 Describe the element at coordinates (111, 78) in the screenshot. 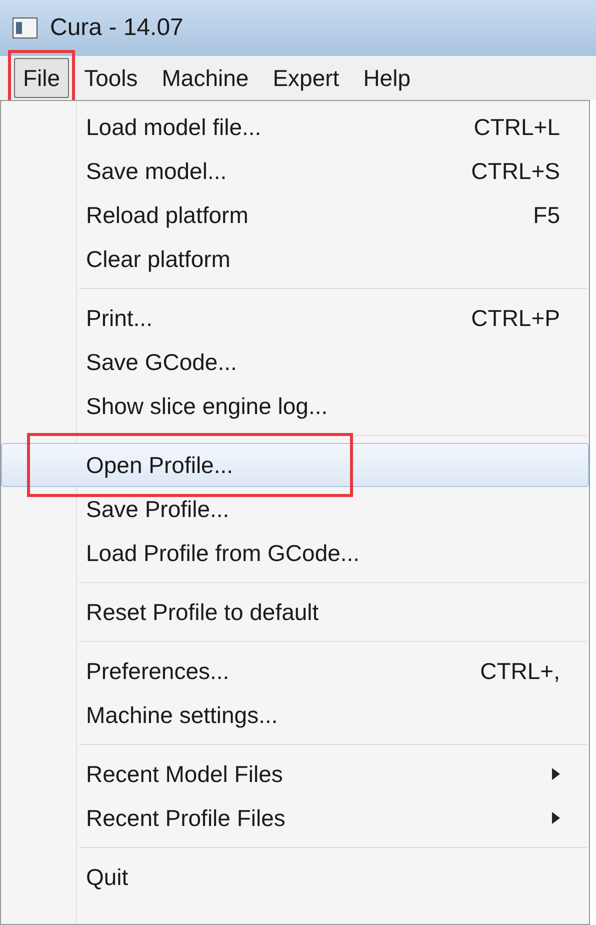

I see `menu-bar-item: Tools` at that location.